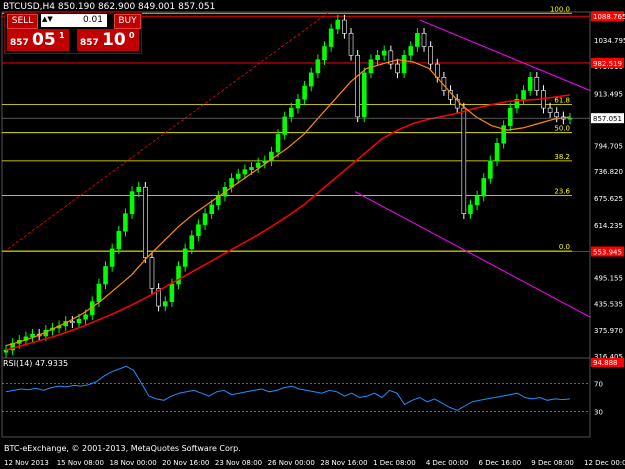 Image resolution: width=625 pixels, height=469 pixels. Describe the element at coordinates (238, 463) in the screenshot. I see `time-axis-label: 23 Nov 08:00` at that location.